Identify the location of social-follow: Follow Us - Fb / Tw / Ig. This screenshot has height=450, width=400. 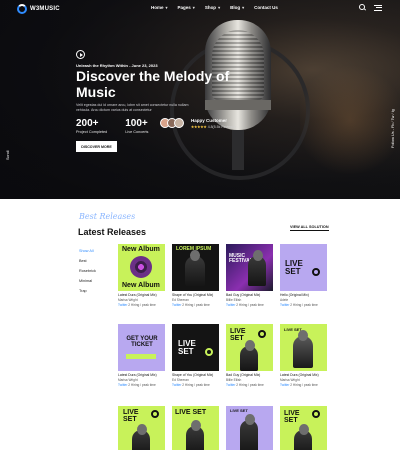
(393, 128).